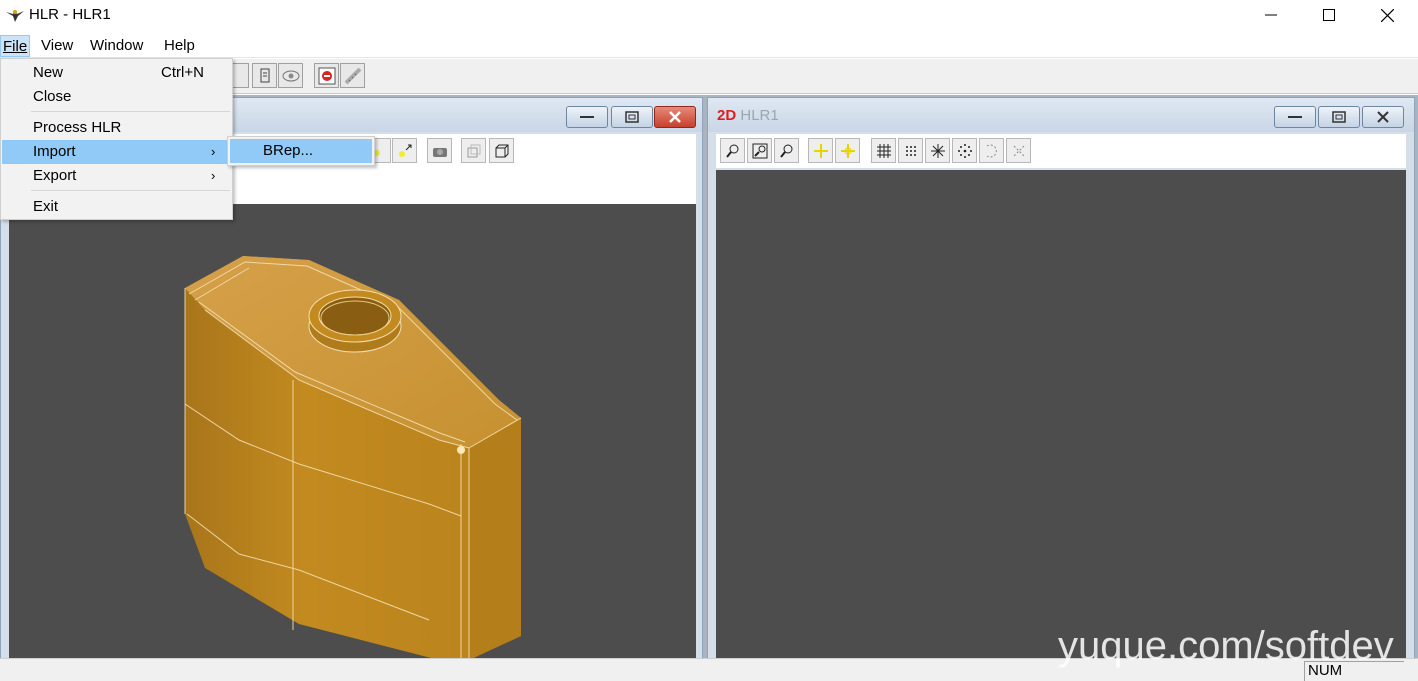 This screenshot has width=1418, height=681. I want to click on menu-help: Help, so click(179, 46).